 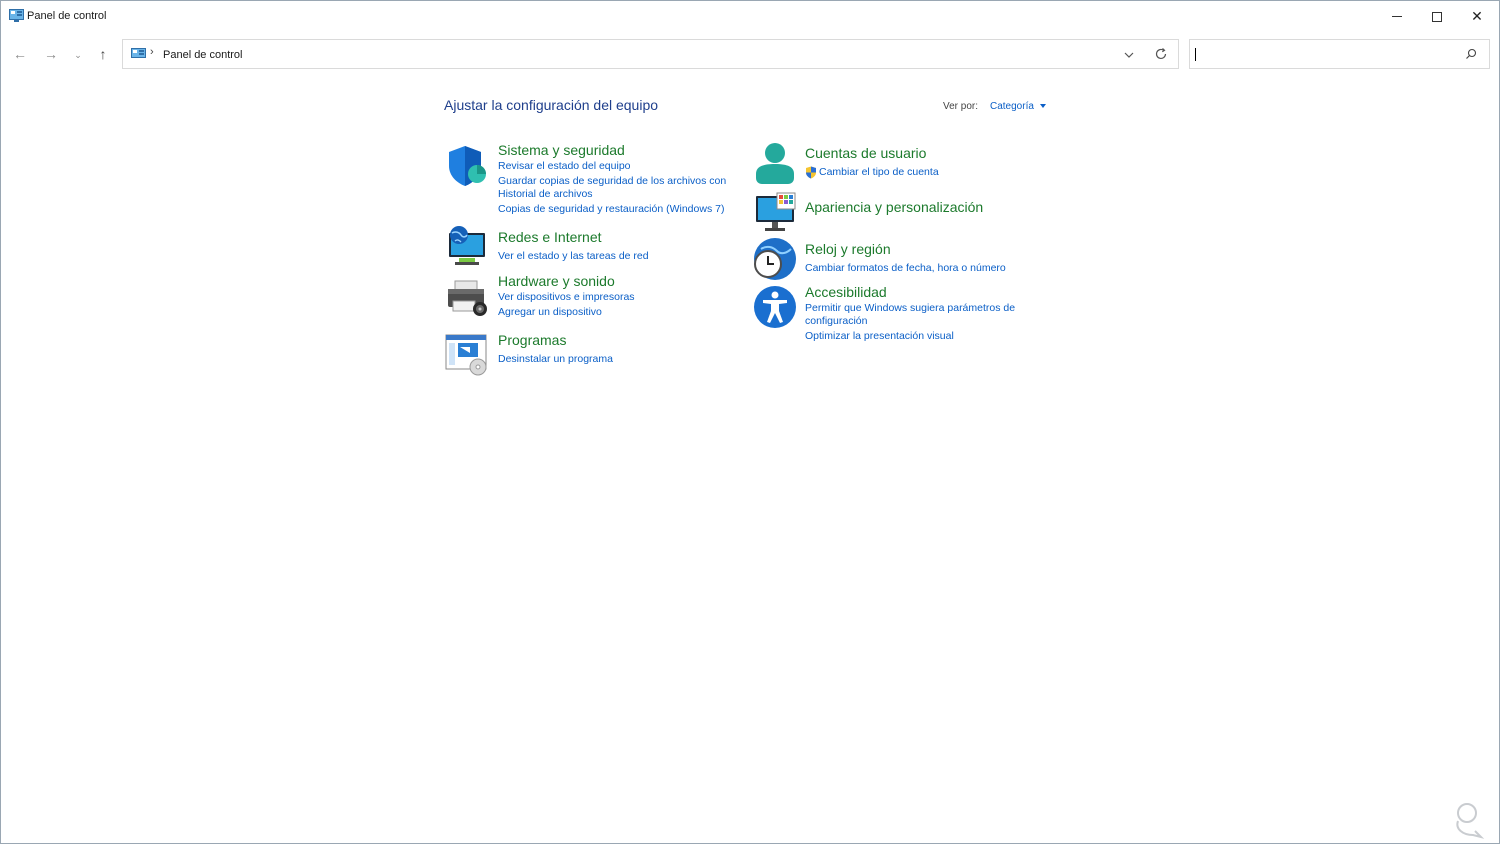 What do you see at coordinates (905, 268) in the screenshot?
I see `link-cambiar-formatos: Cambiar formatos de fecha, hora o número` at bounding box center [905, 268].